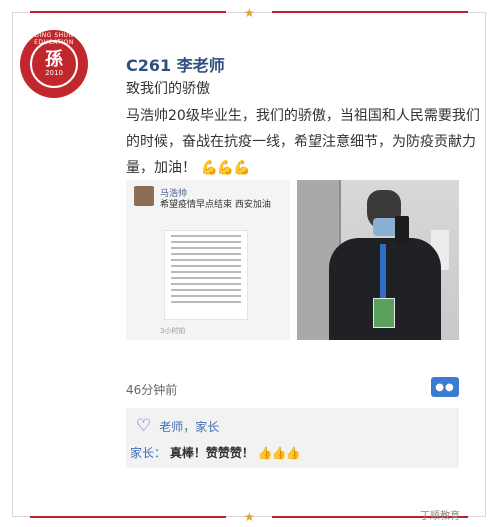 This screenshot has height=527, width=500. I want to click on chat-sender-name: 马浩帅, so click(174, 194).